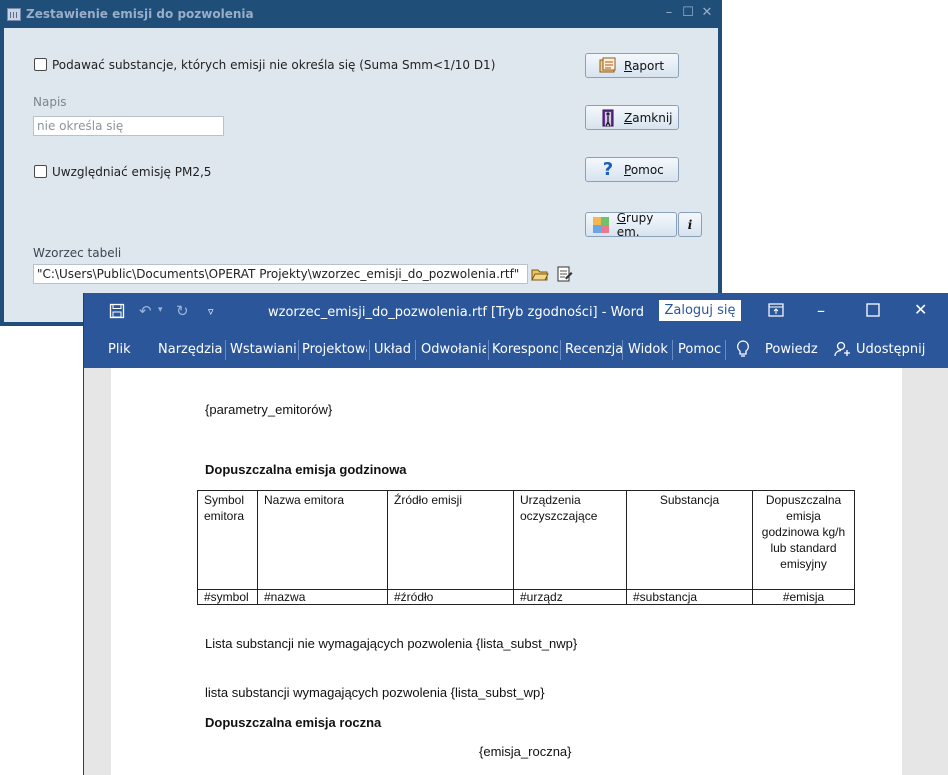 The width and height of the screenshot is (948, 775). I want to click on table-cell: #emisja, so click(803, 597).